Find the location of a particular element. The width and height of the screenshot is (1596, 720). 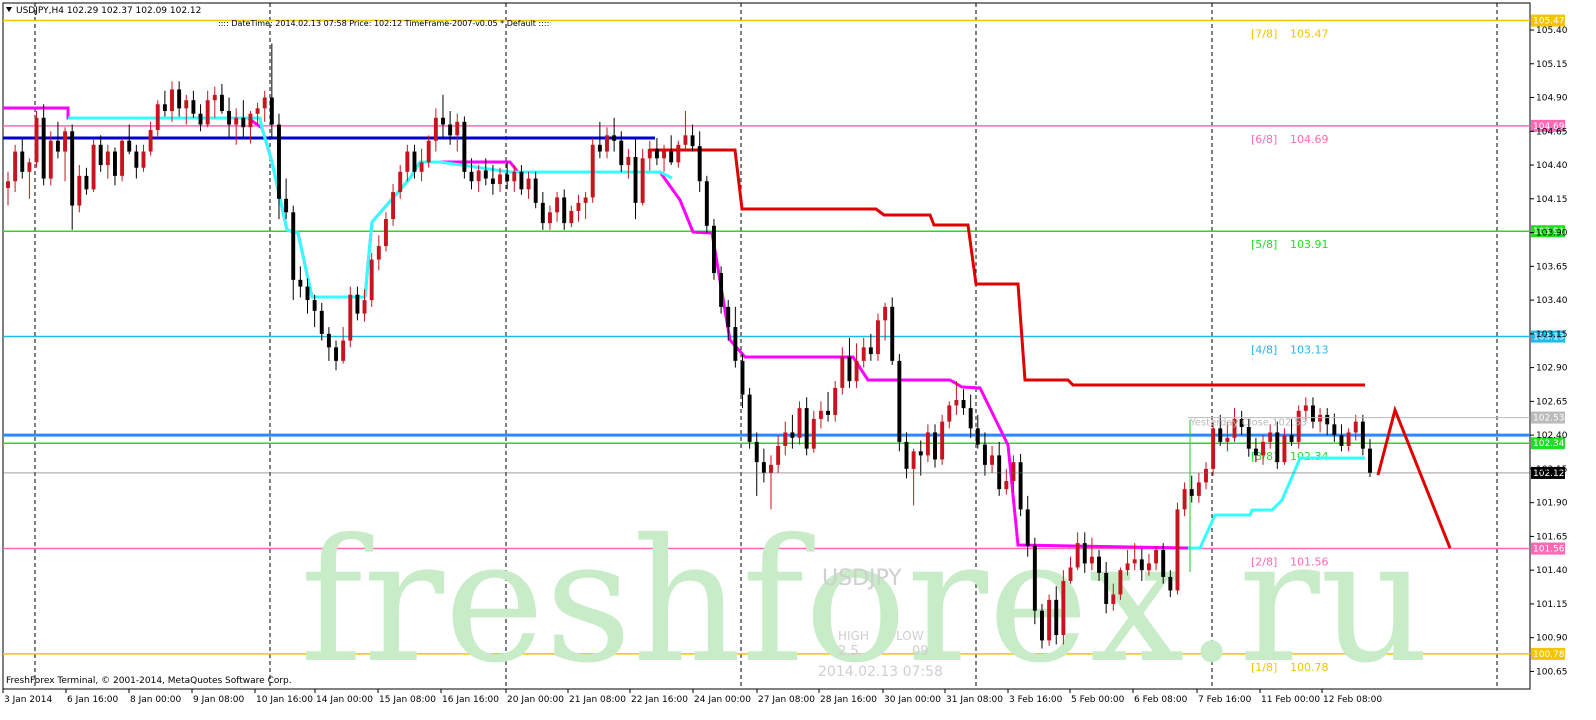

watermark-high-label: HIGH is located at coordinates (853, 636).